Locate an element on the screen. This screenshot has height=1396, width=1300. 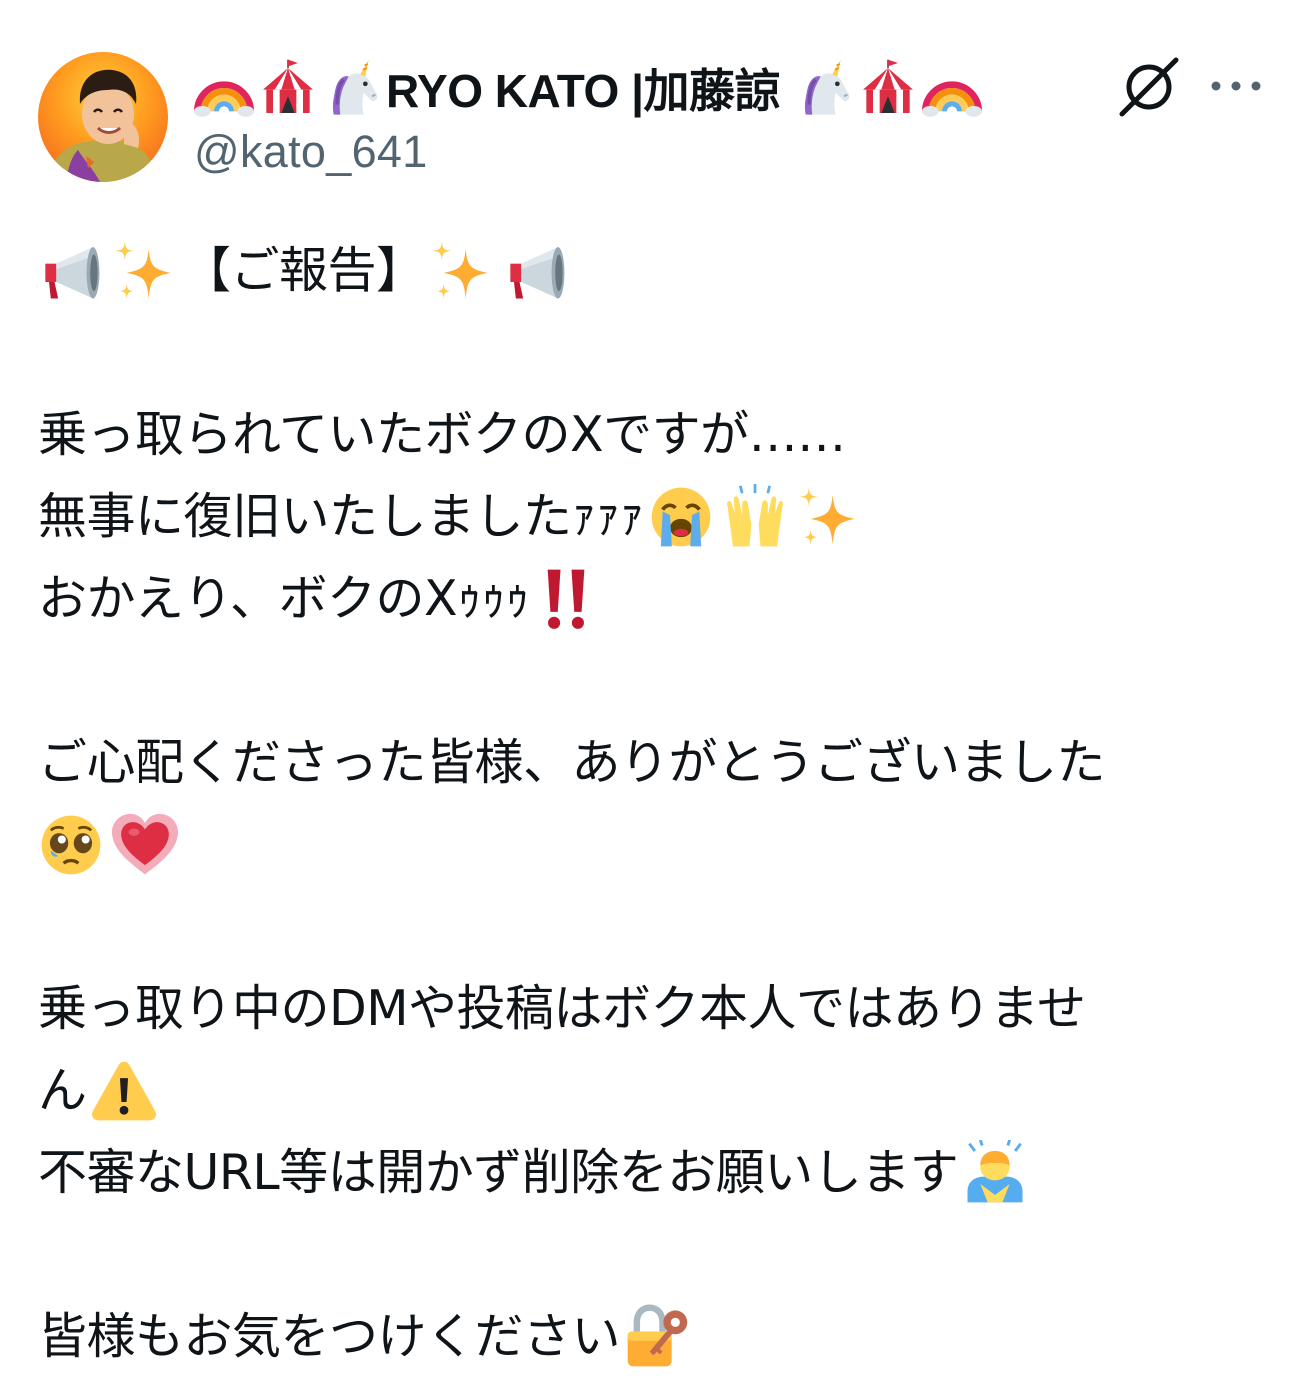
pleading-face-icon is located at coordinates (71, 845).